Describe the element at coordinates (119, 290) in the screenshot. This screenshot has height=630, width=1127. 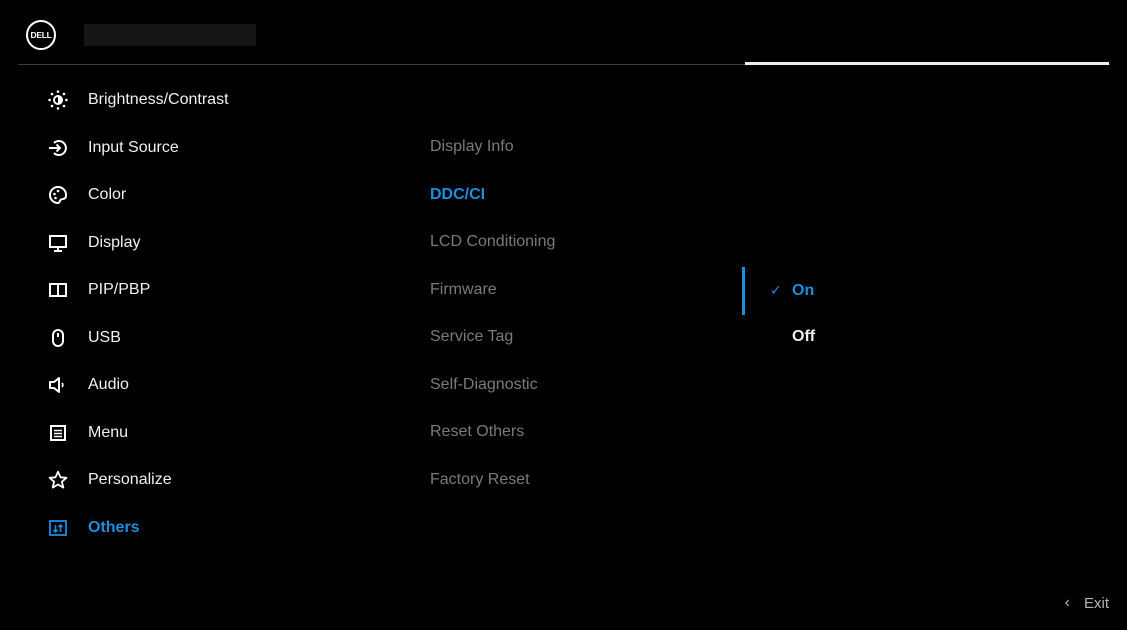
I see `nav-item-label: PIP/PBP` at that location.